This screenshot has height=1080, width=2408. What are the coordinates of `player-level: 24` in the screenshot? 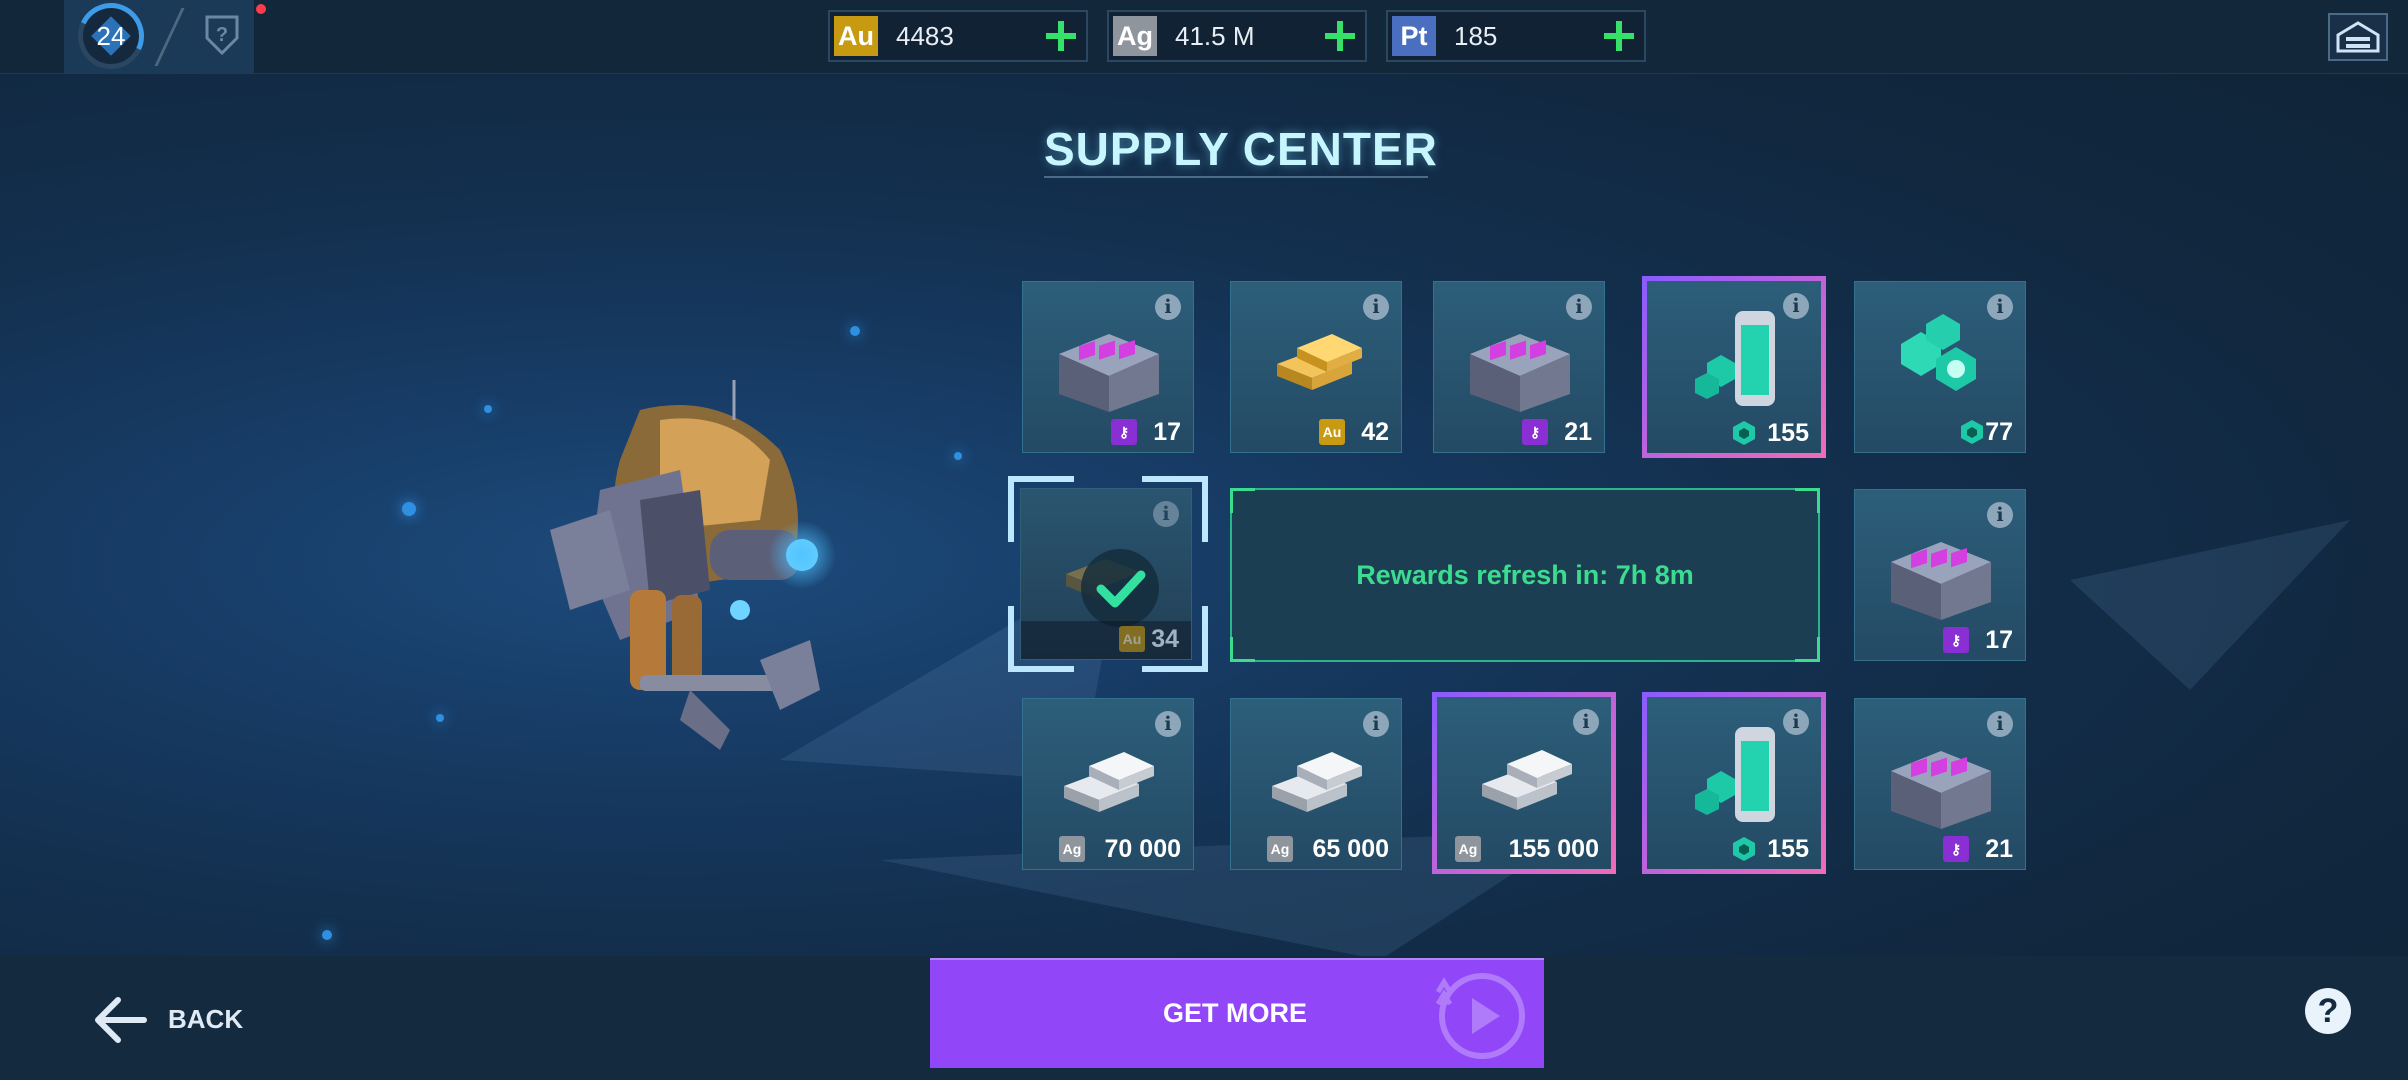 It's located at (111, 36).